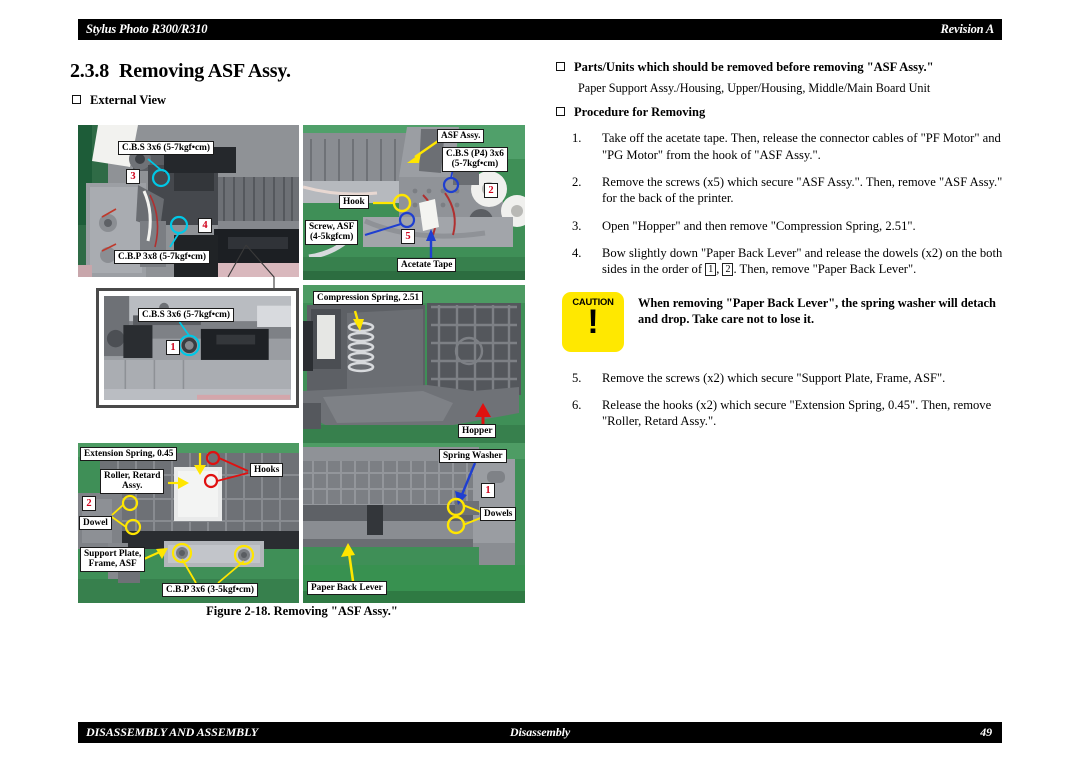 The height and width of the screenshot is (763, 1080). I want to click on label-paper-back-lever: Paper Back Lever, so click(347, 588).